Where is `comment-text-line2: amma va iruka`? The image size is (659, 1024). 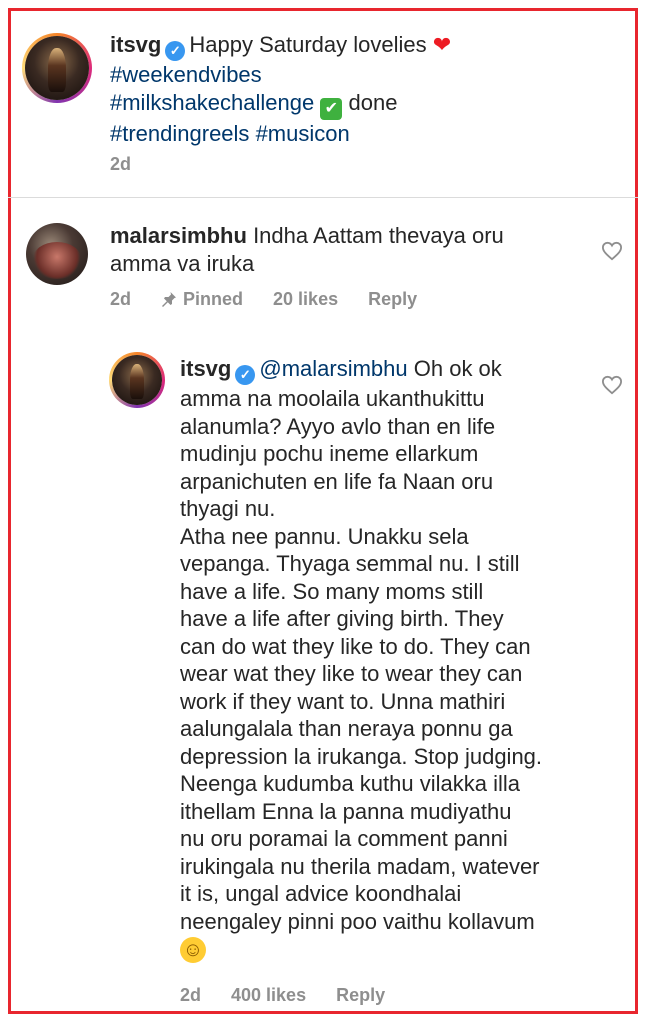 comment-text-line2: amma va iruka is located at coordinates (182, 263).